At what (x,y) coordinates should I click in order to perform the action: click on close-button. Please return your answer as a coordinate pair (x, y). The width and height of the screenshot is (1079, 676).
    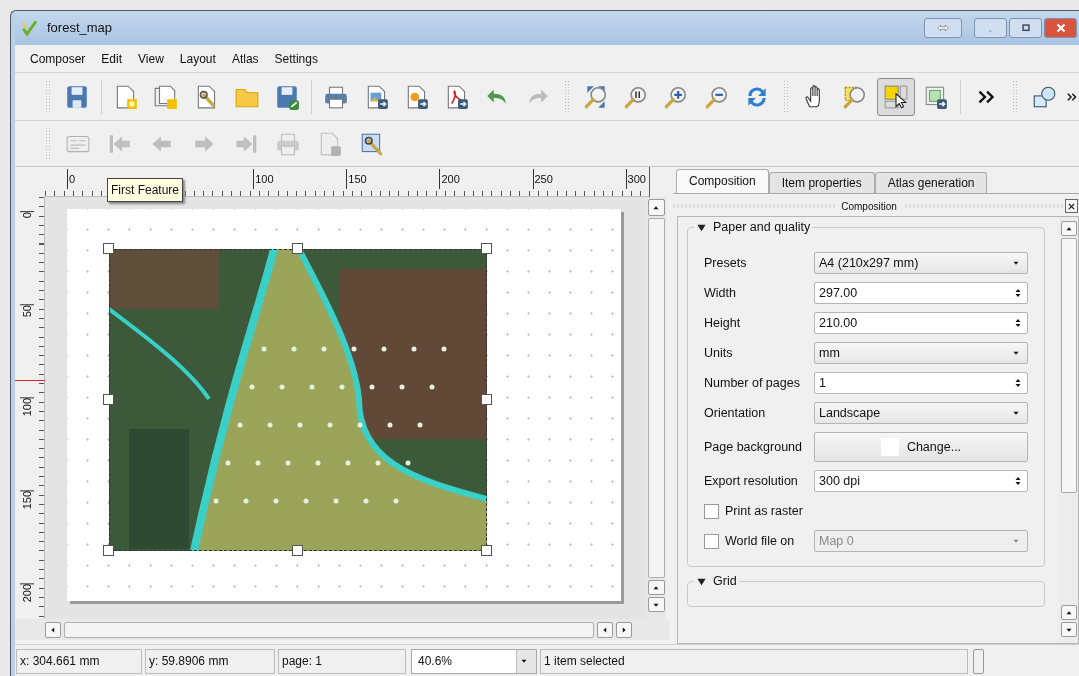
    Looking at the image, I should click on (1071, 206).